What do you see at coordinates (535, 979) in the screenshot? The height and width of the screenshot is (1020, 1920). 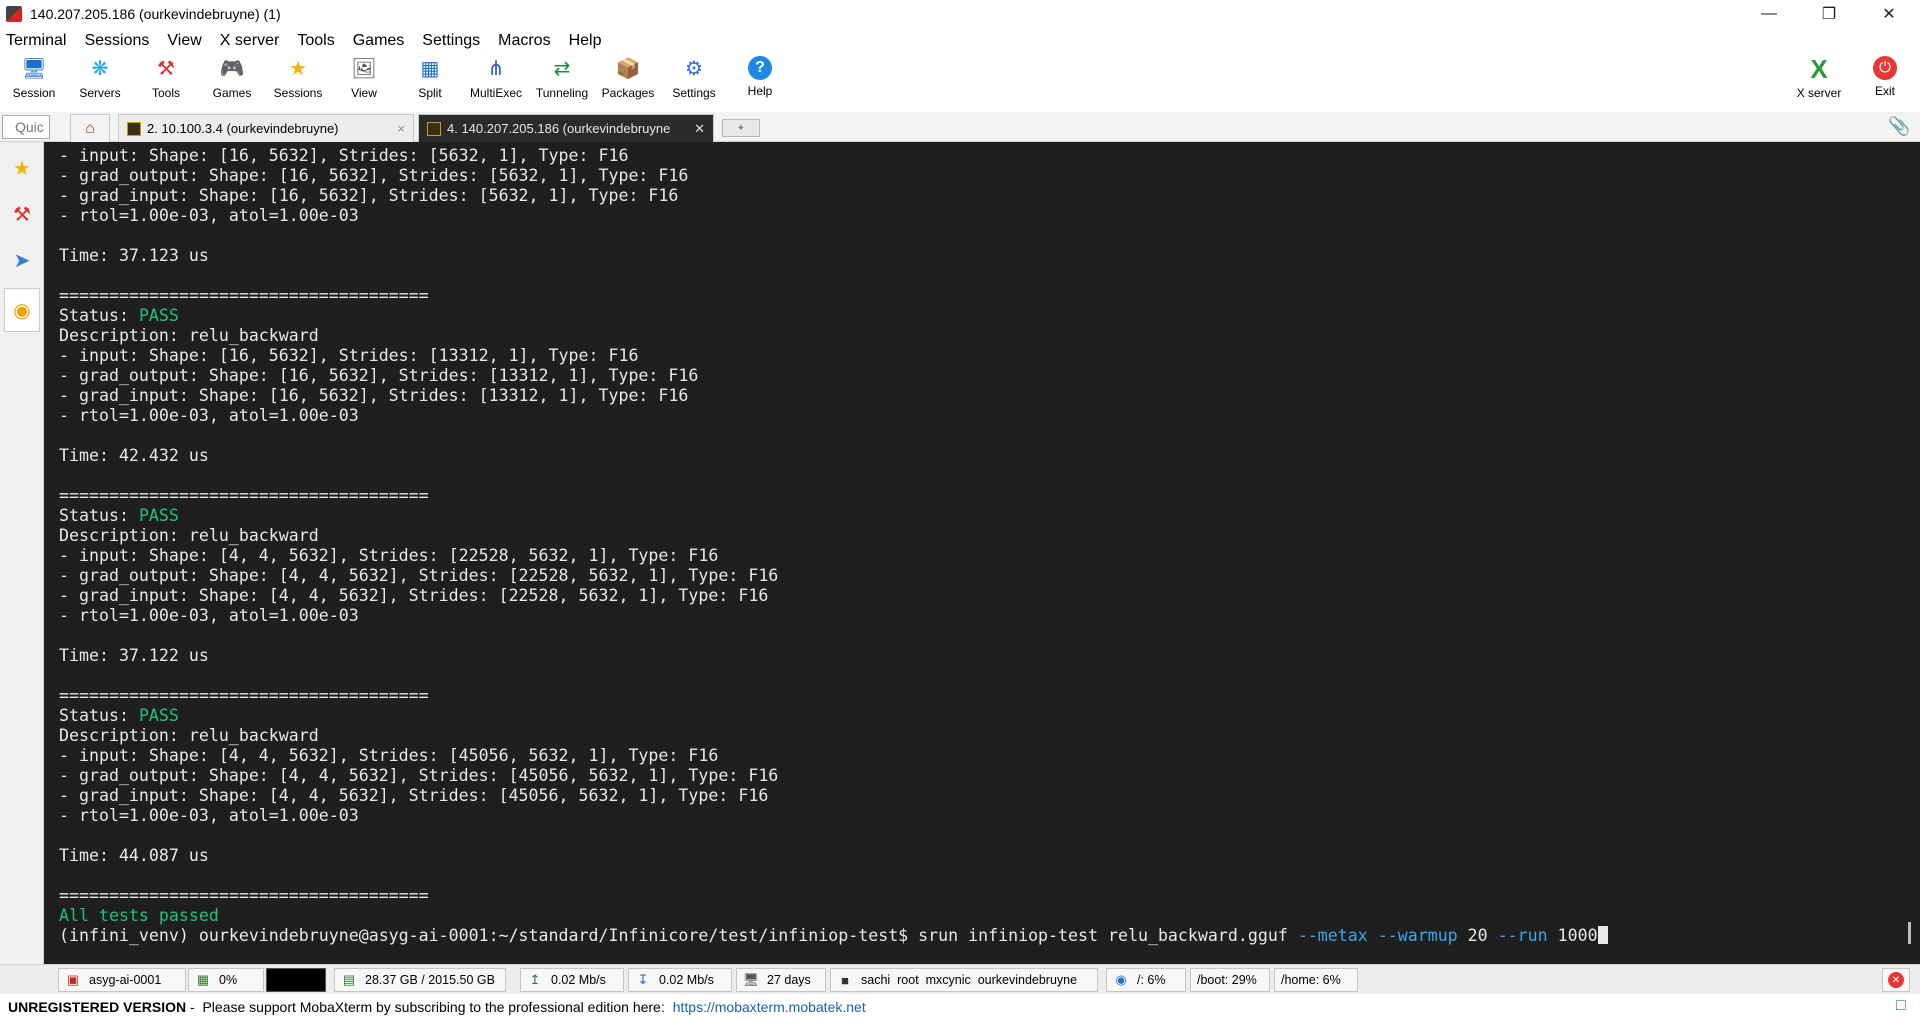 I see `upload-arrow-icon: ↥` at bounding box center [535, 979].